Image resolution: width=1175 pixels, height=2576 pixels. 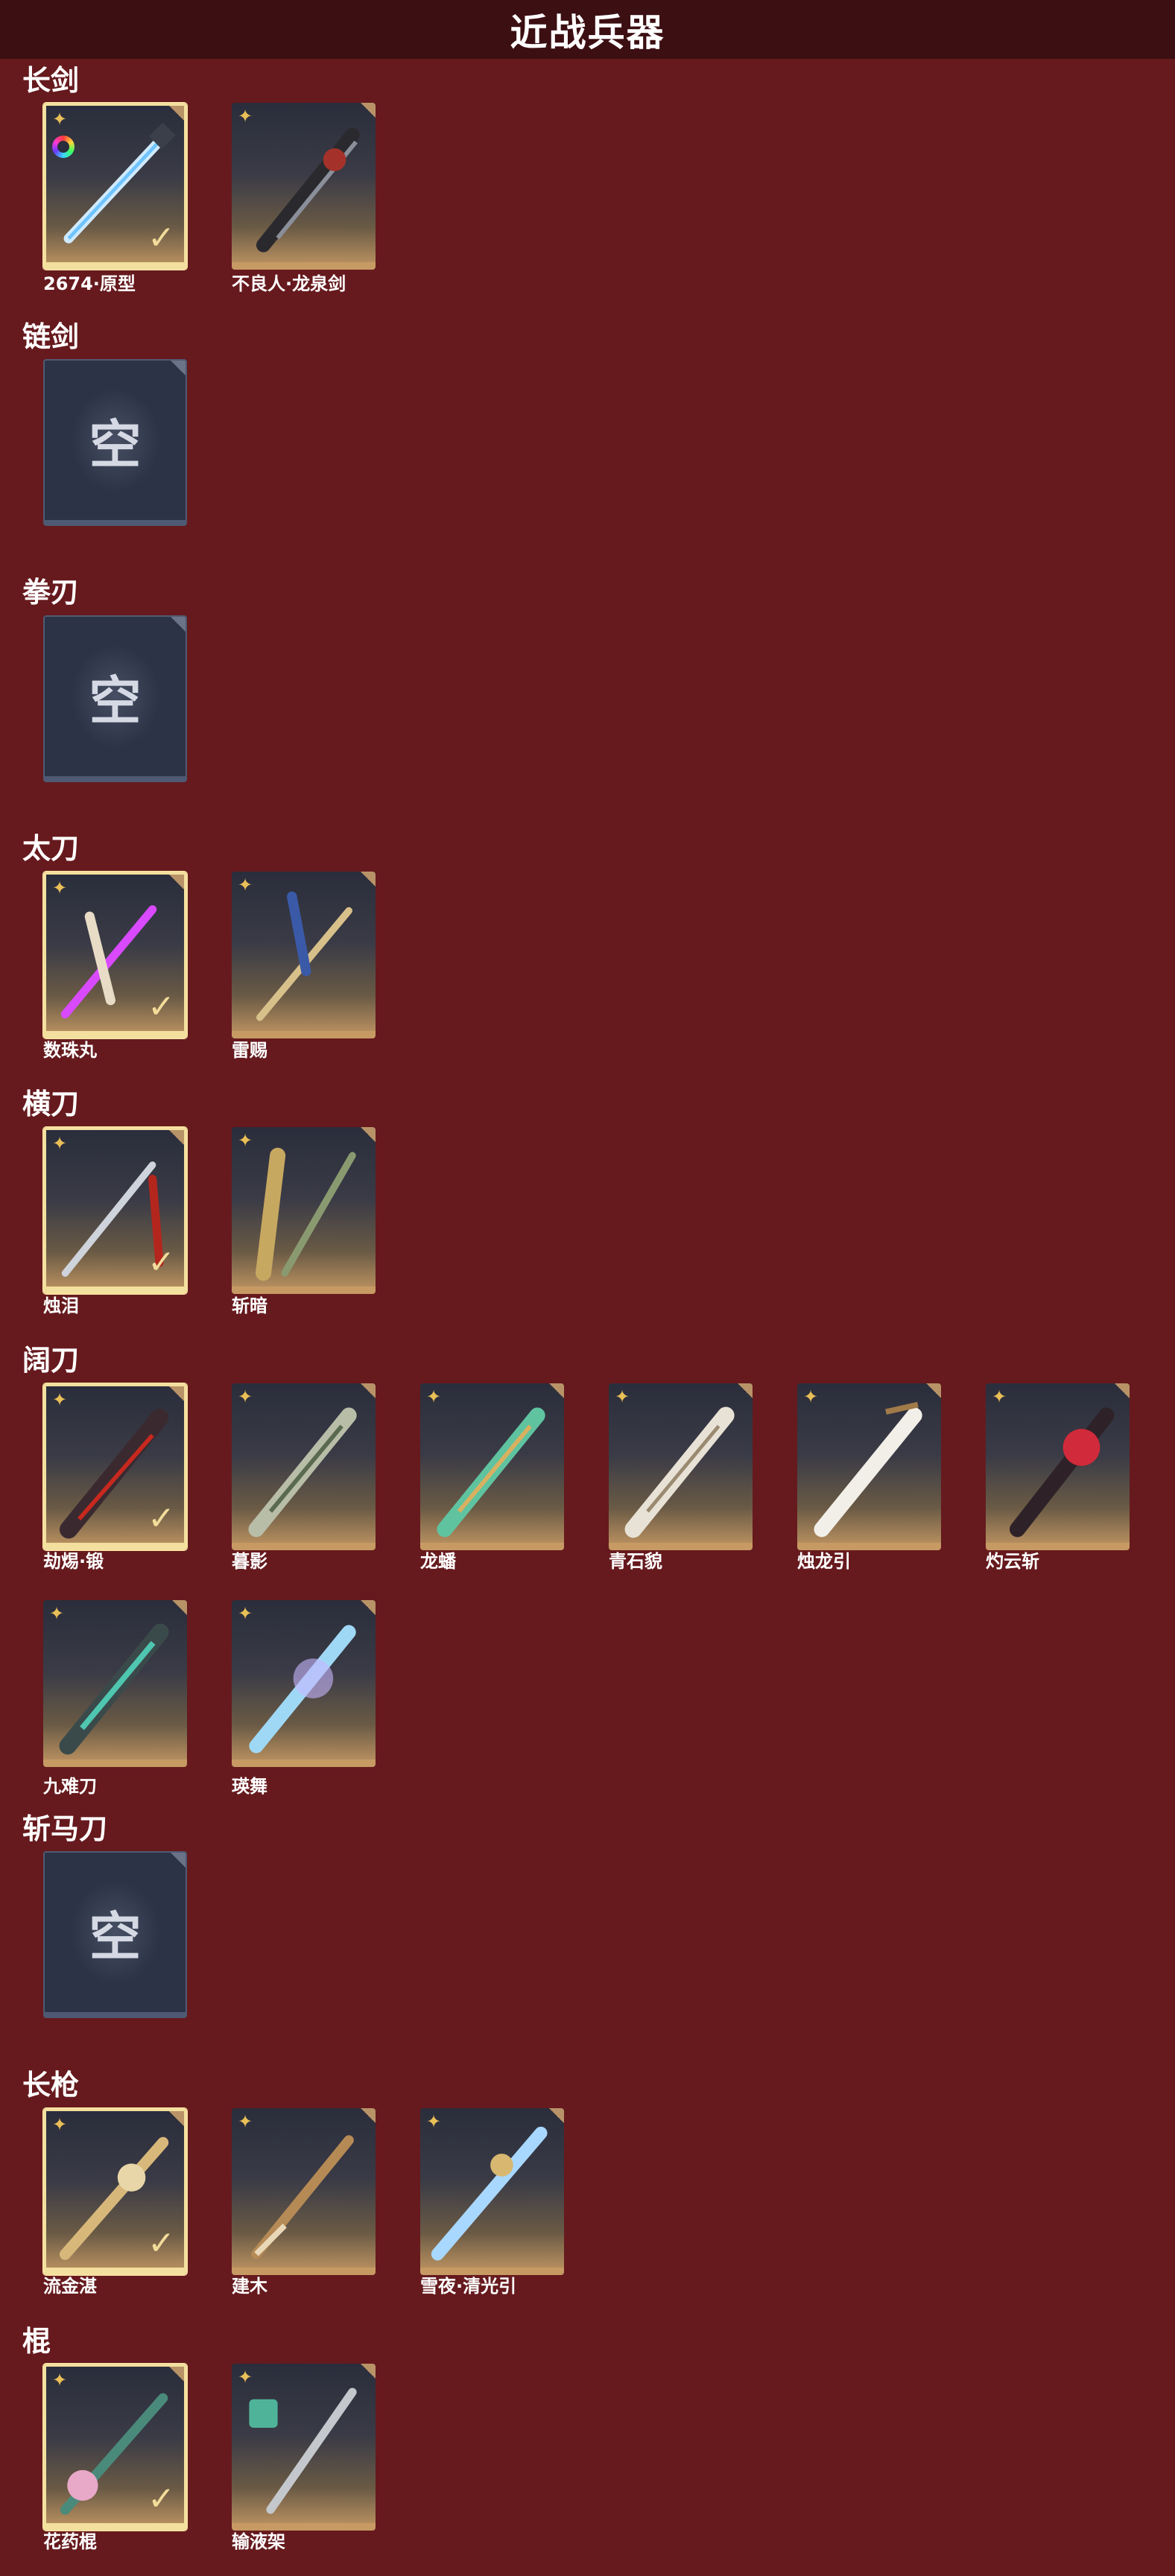 What do you see at coordinates (73, 1562) in the screenshot?
I see `weapon-name: 劫焬·锻` at bounding box center [73, 1562].